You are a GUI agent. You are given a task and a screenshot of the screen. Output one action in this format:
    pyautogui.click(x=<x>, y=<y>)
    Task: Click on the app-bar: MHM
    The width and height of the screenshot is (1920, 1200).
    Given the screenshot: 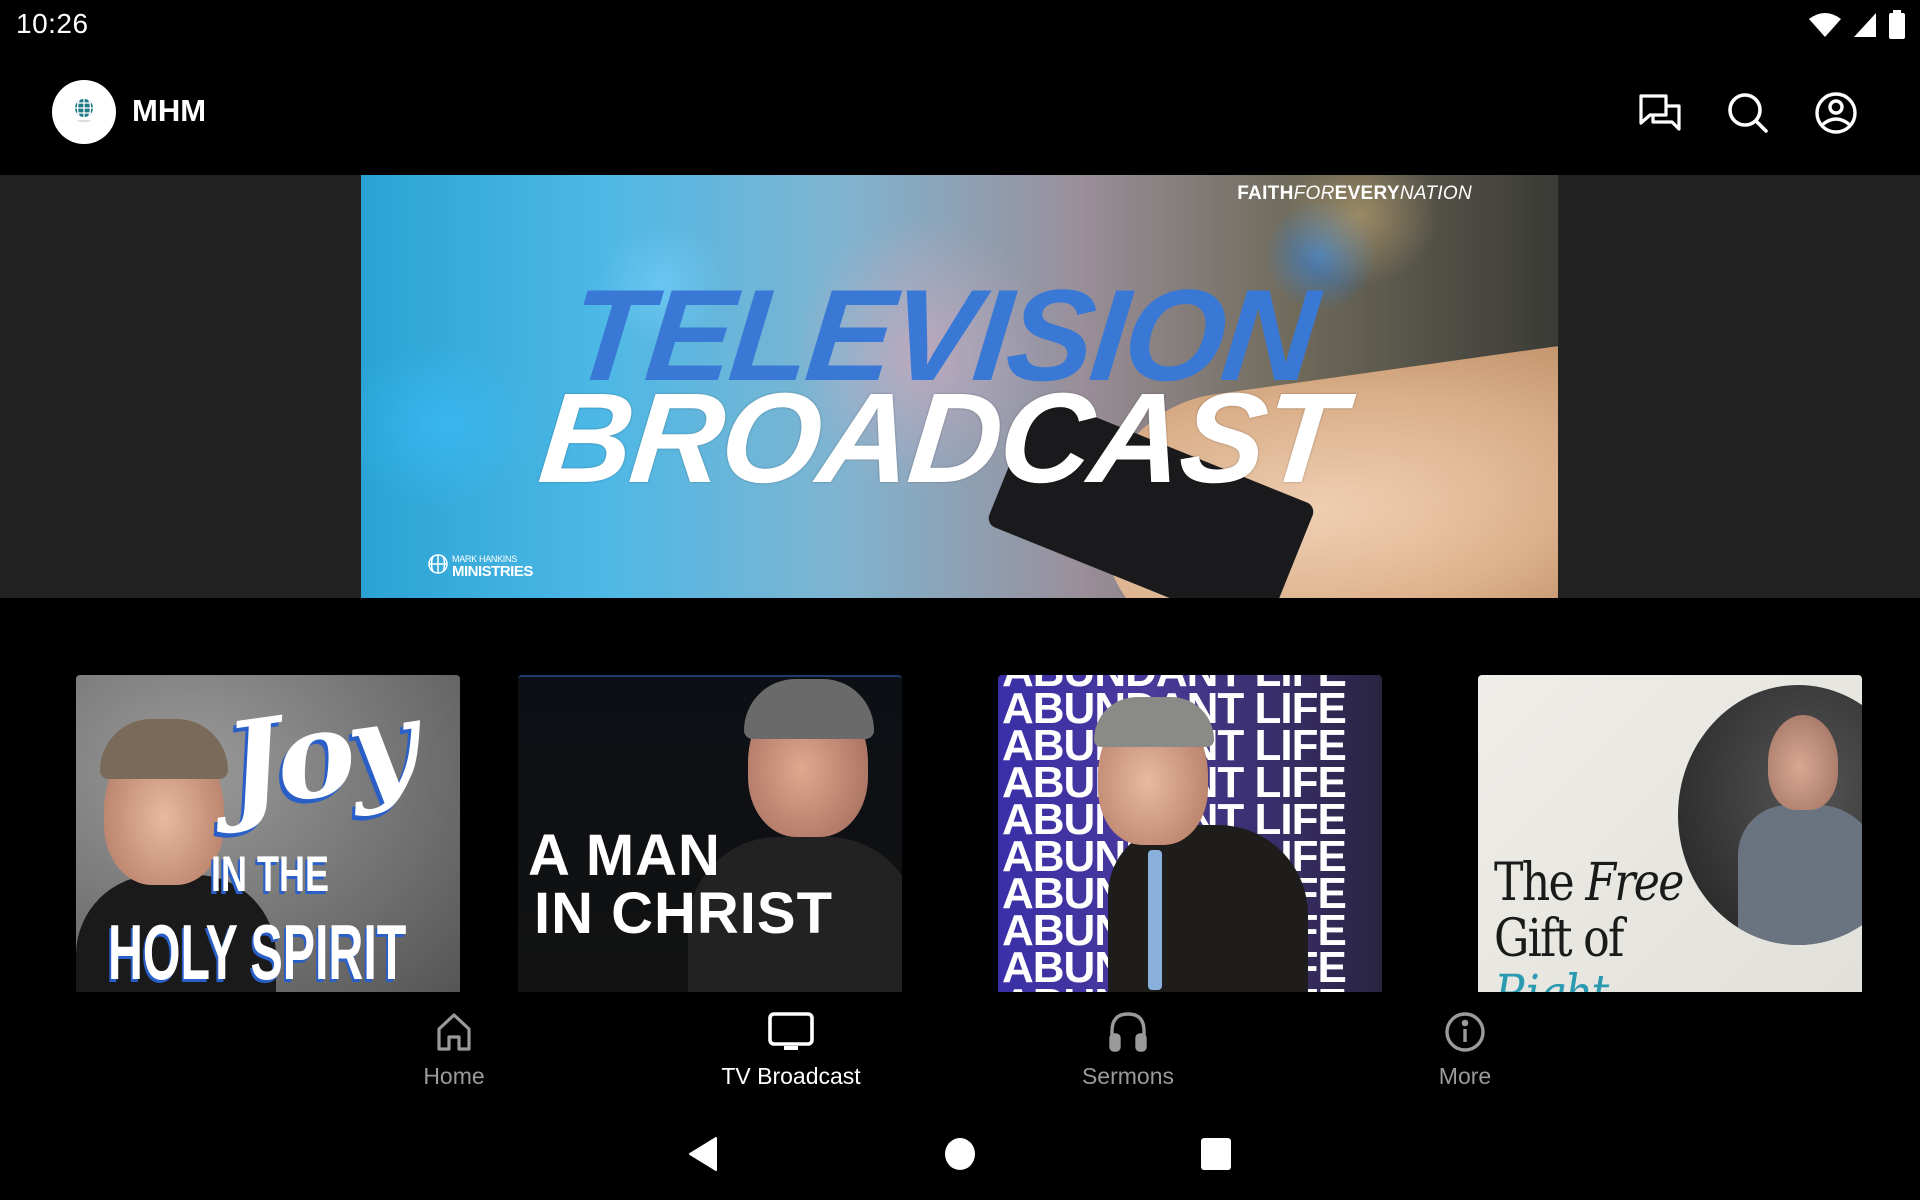 What is the action you would take?
    pyautogui.click(x=960, y=115)
    